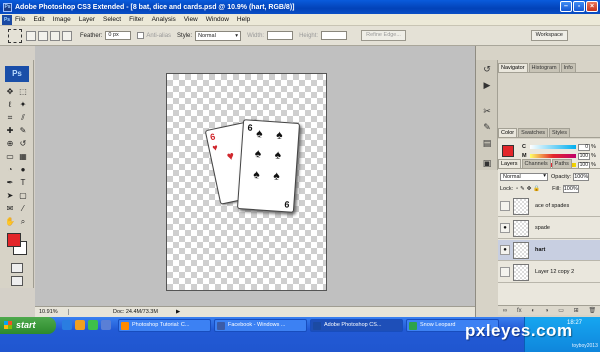  What do you see at coordinates (487, 85) in the screenshot?
I see `actions-icon: ▶` at bounding box center [487, 85].